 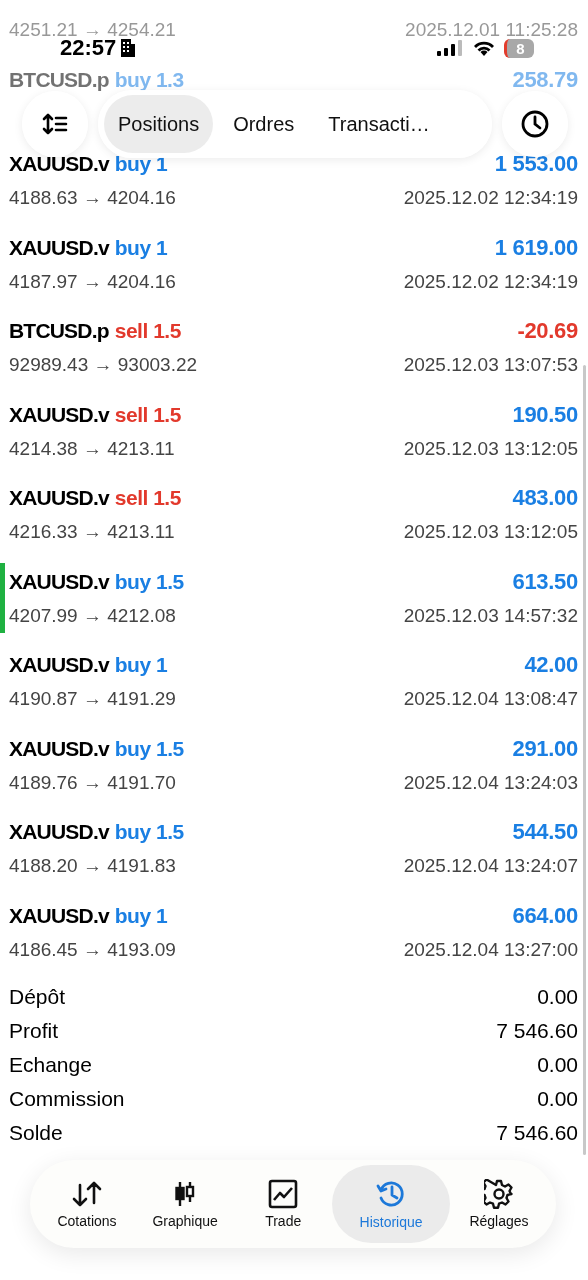 I want to click on scroll-bar, so click(x=584, y=760).